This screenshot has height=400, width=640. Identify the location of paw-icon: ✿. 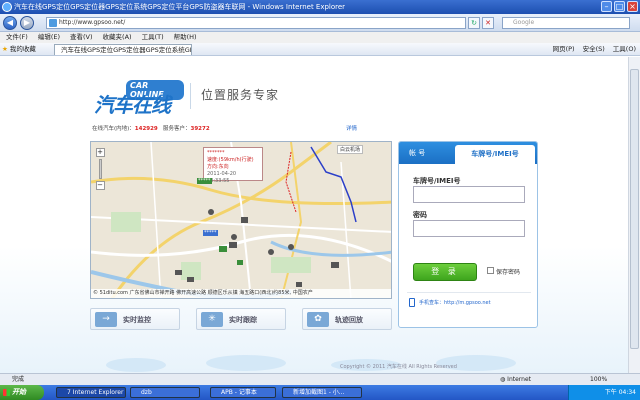
(318, 319).